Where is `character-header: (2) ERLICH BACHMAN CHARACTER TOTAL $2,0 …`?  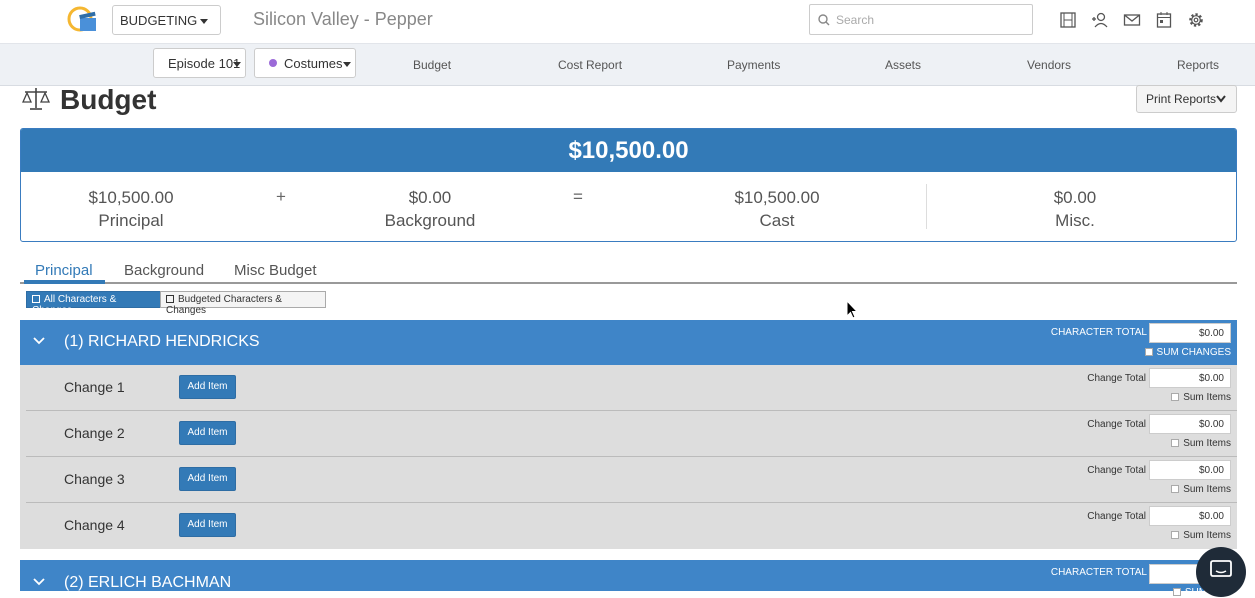
character-header: (2) ERLICH BACHMAN CHARACTER TOTAL $2,0 … is located at coordinates (628, 579).